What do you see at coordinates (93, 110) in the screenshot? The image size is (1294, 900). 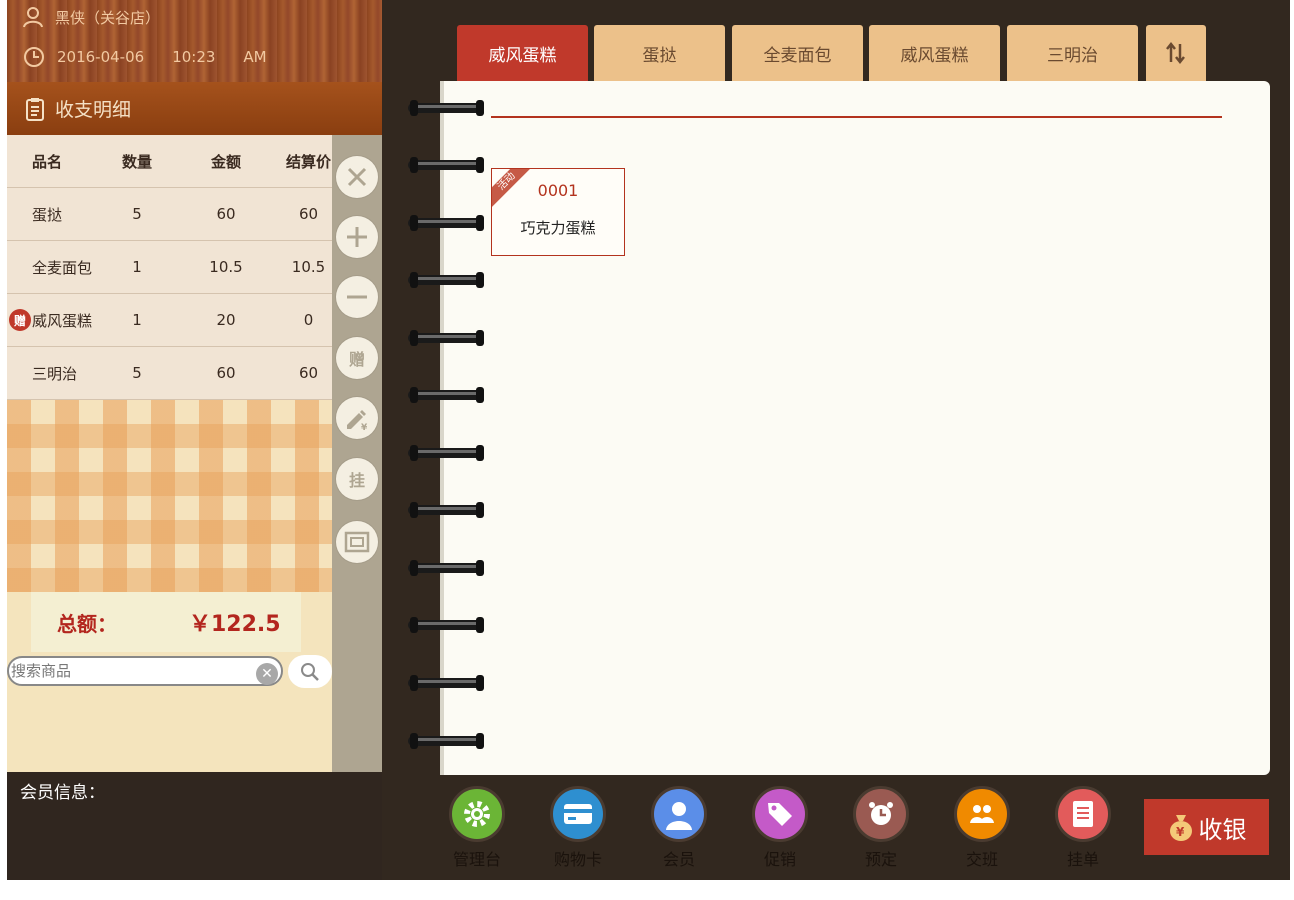 I see `ledger-title: 收支明细` at bounding box center [93, 110].